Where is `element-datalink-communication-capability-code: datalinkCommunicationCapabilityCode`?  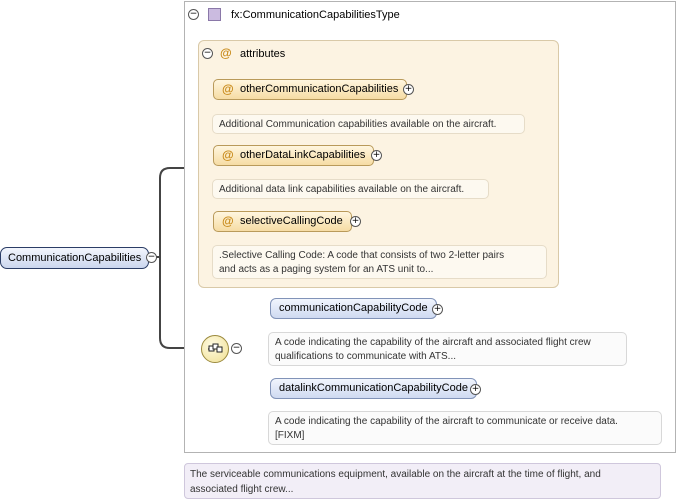
element-datalink-communication-capability-code: datalinkCommunicationCapabilityCode is located at coordinates (373, 388).